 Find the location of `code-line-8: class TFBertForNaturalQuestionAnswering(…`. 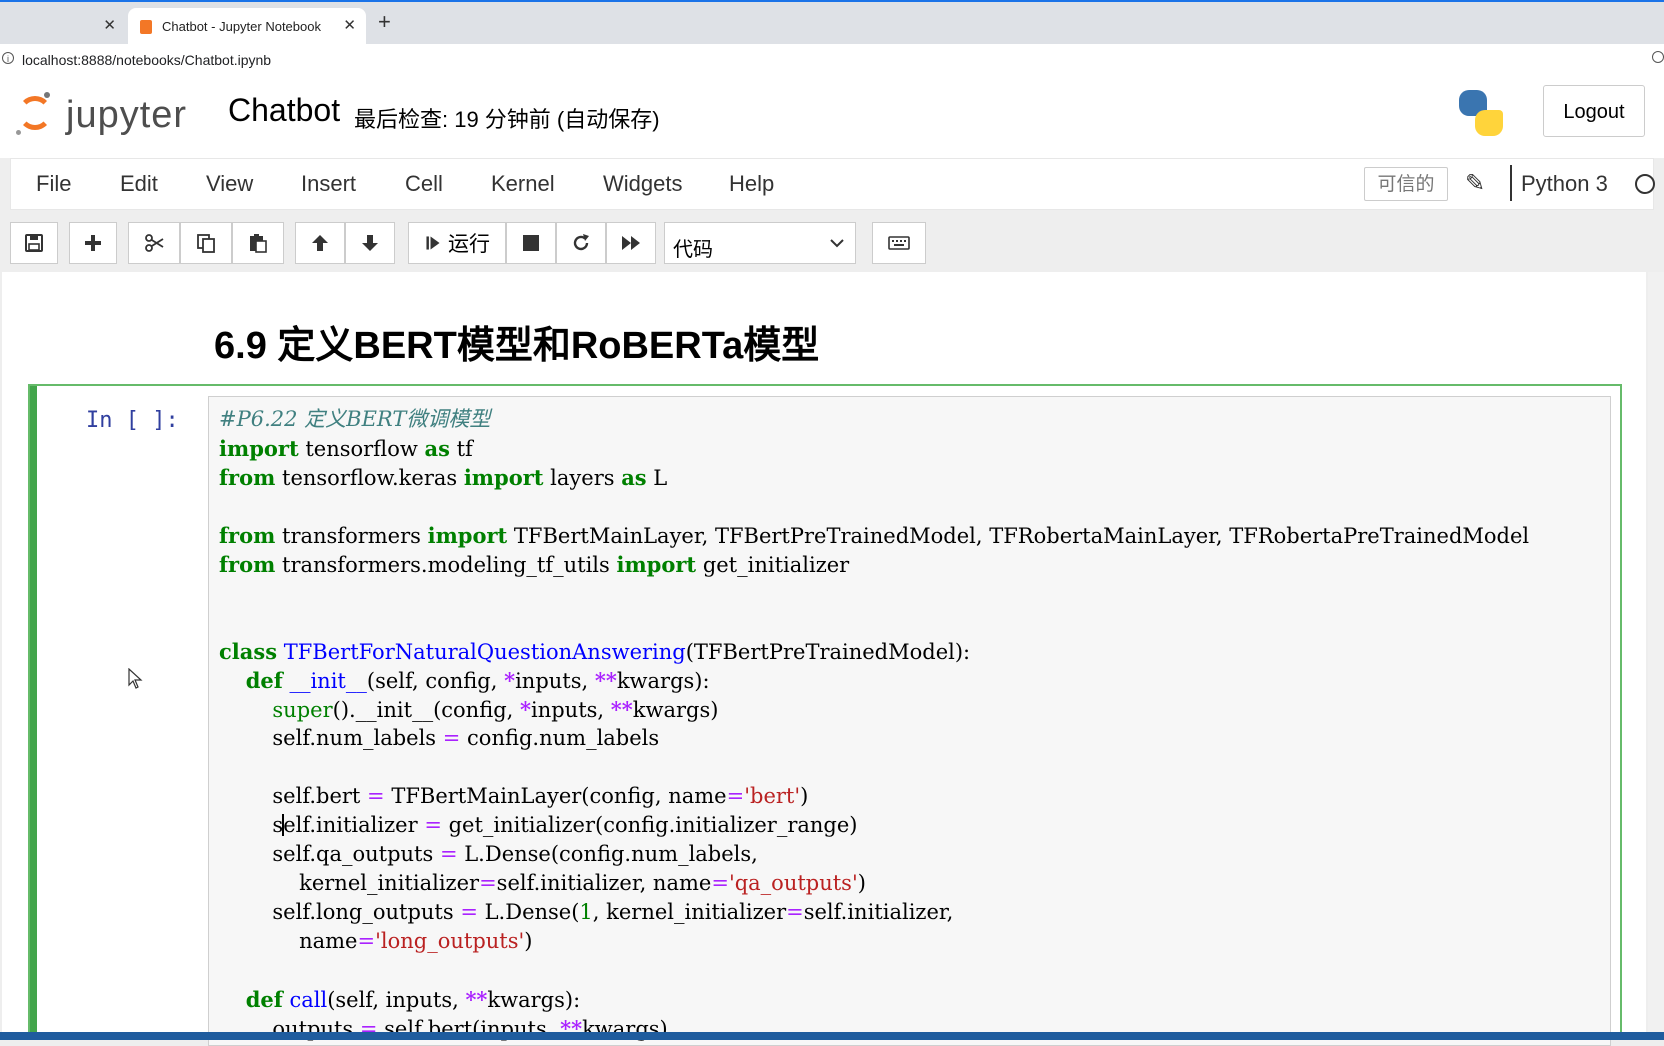

code-line-8: class TFBertForNaturalQuestionAnswering(… is located at coordinates (595, 651).